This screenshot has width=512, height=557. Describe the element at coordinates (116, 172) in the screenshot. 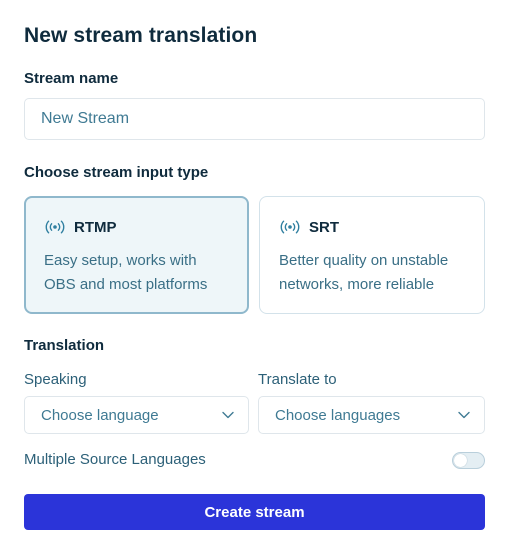

I see `input-type-label: Choose stream input type` at that location.